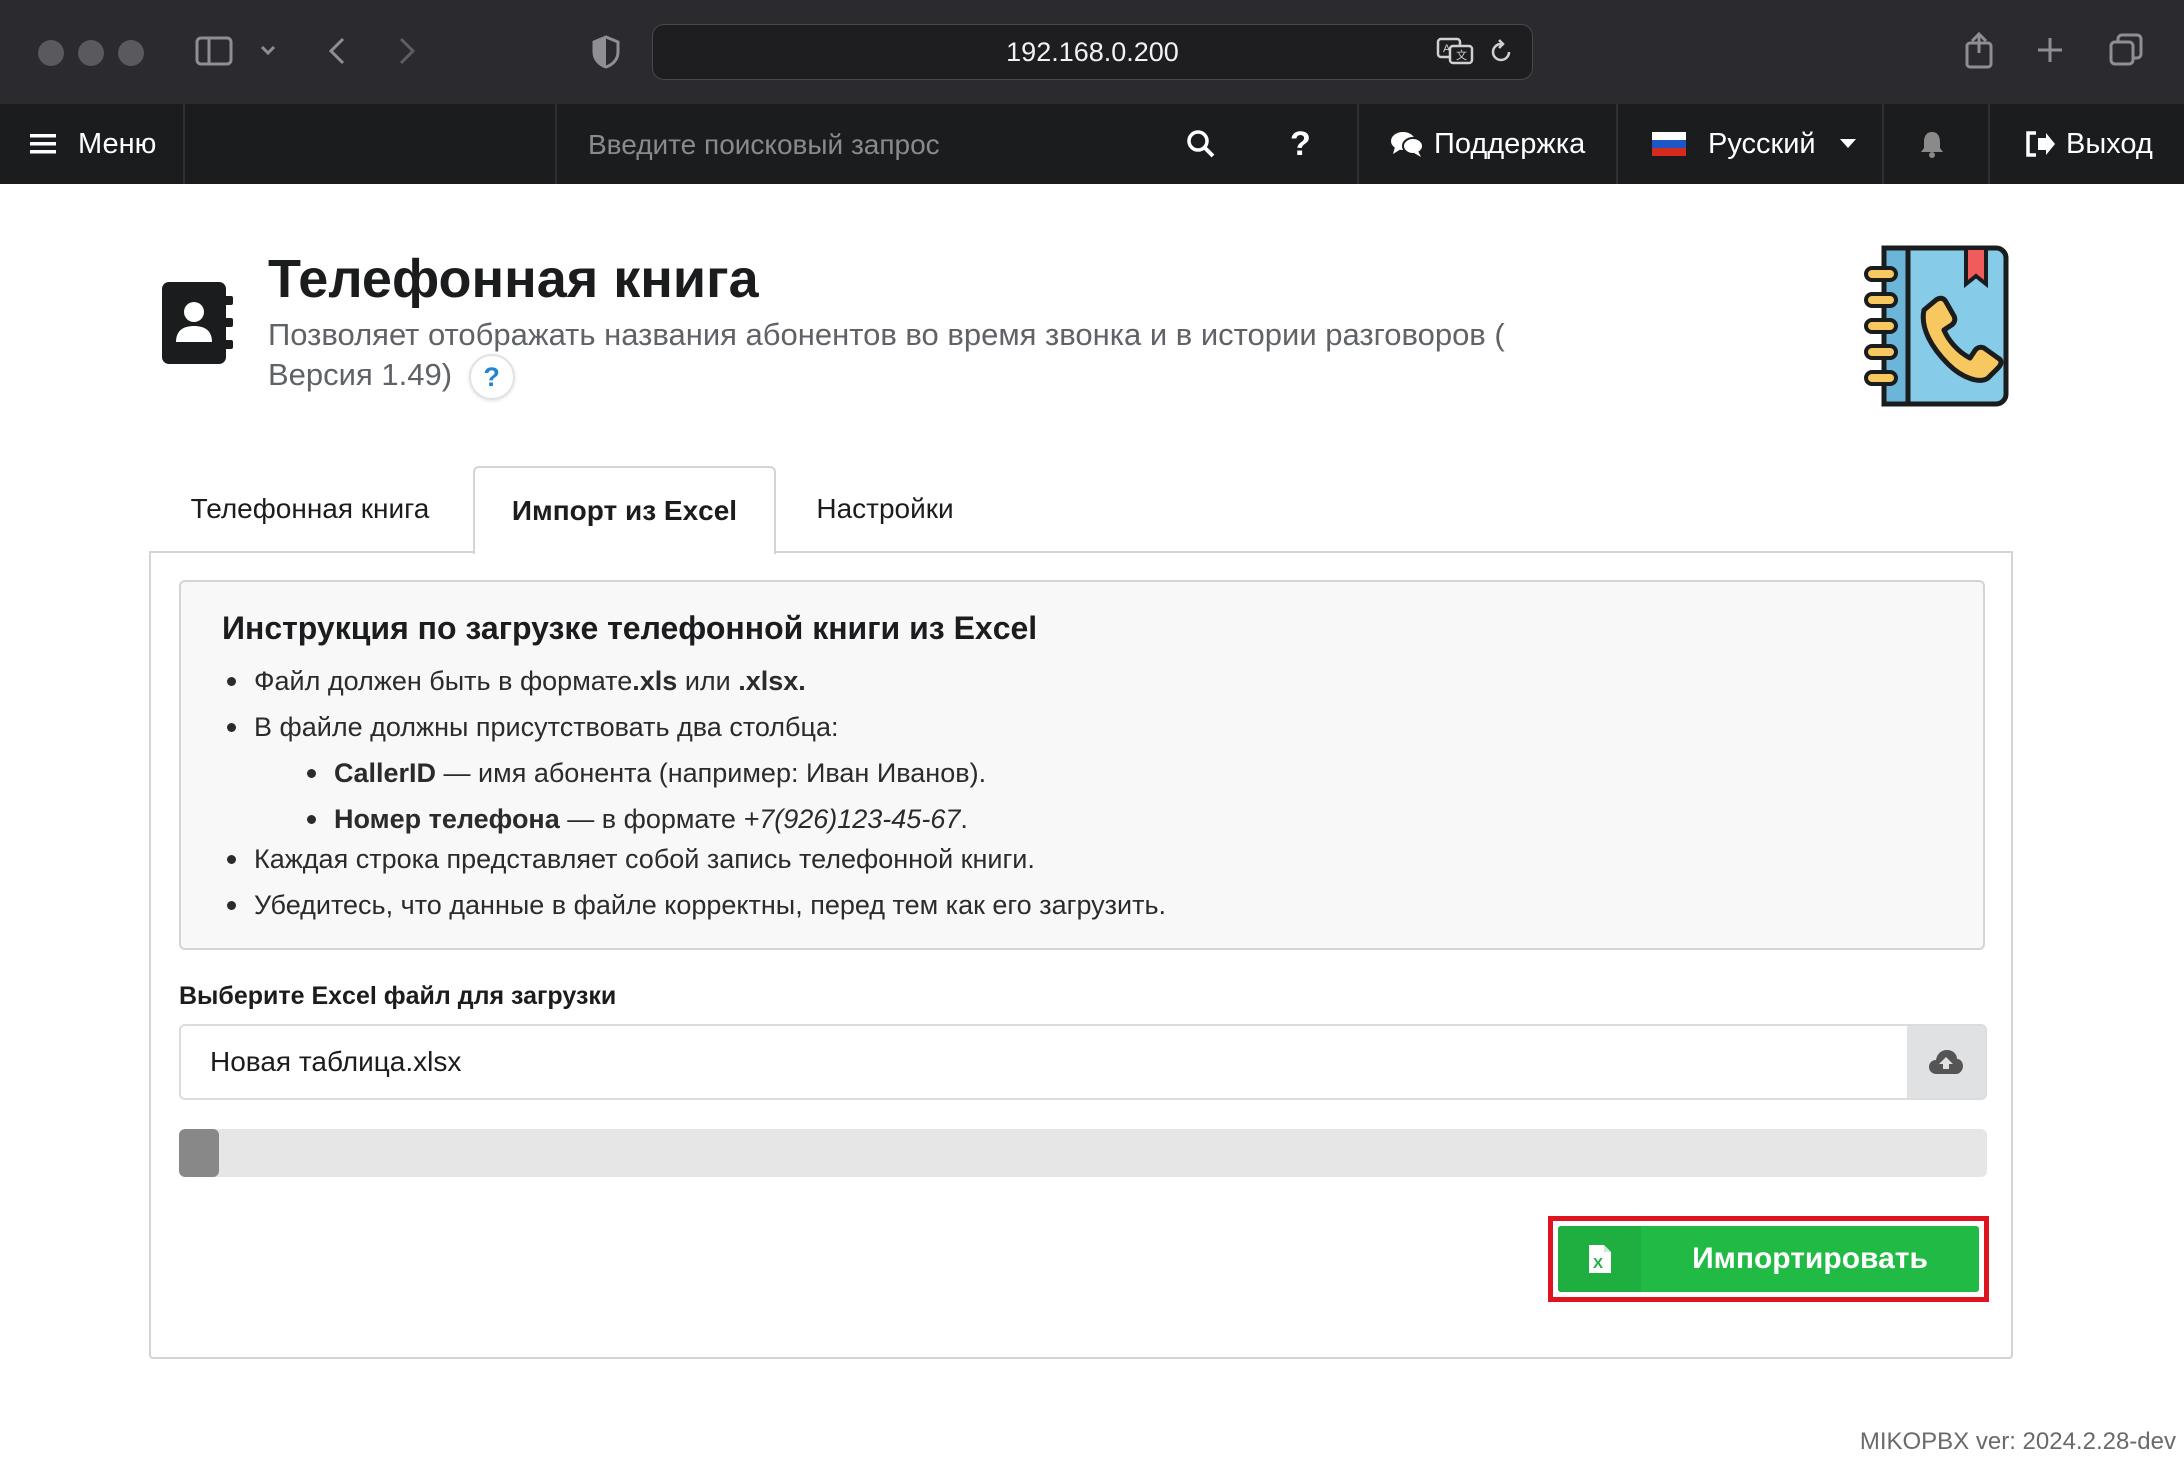 Image resolution: width=2184 pixels, height=1464 pixels. Describe the element at coordinates (407, 51) in the screenshot. I see `forward-icon` at that location.